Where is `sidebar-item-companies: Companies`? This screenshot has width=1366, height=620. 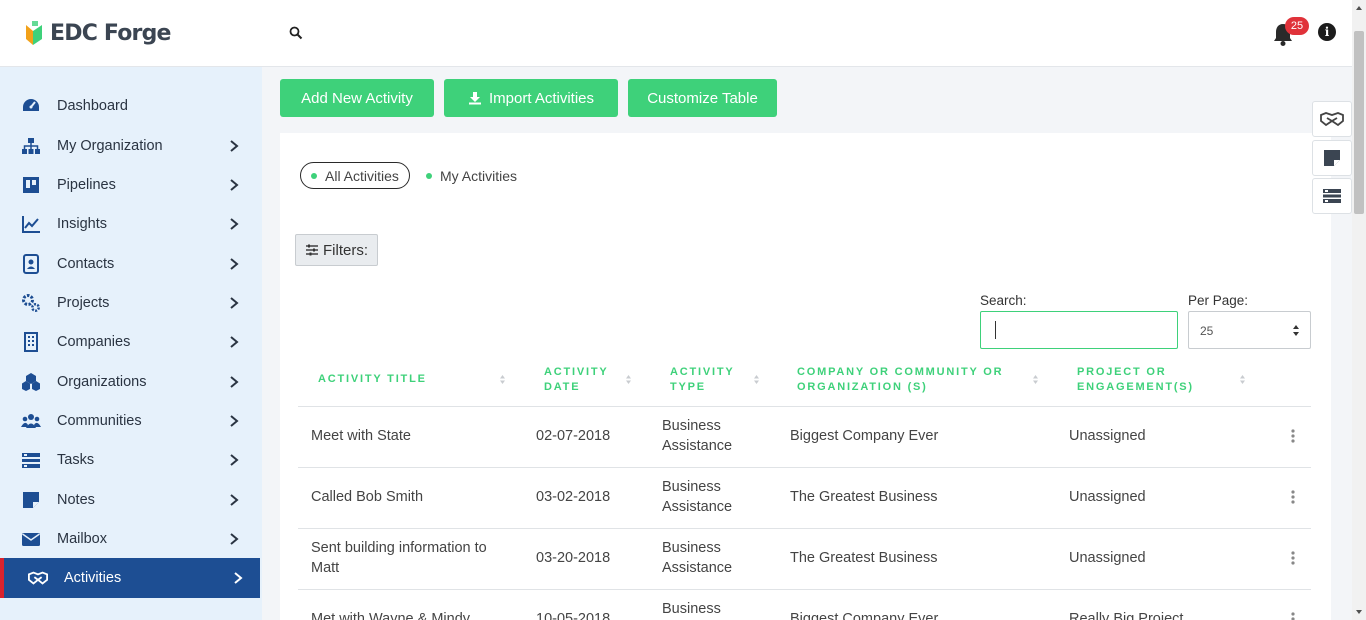
sidebar-item-companies: Companies is located at coordinates (130, 342).